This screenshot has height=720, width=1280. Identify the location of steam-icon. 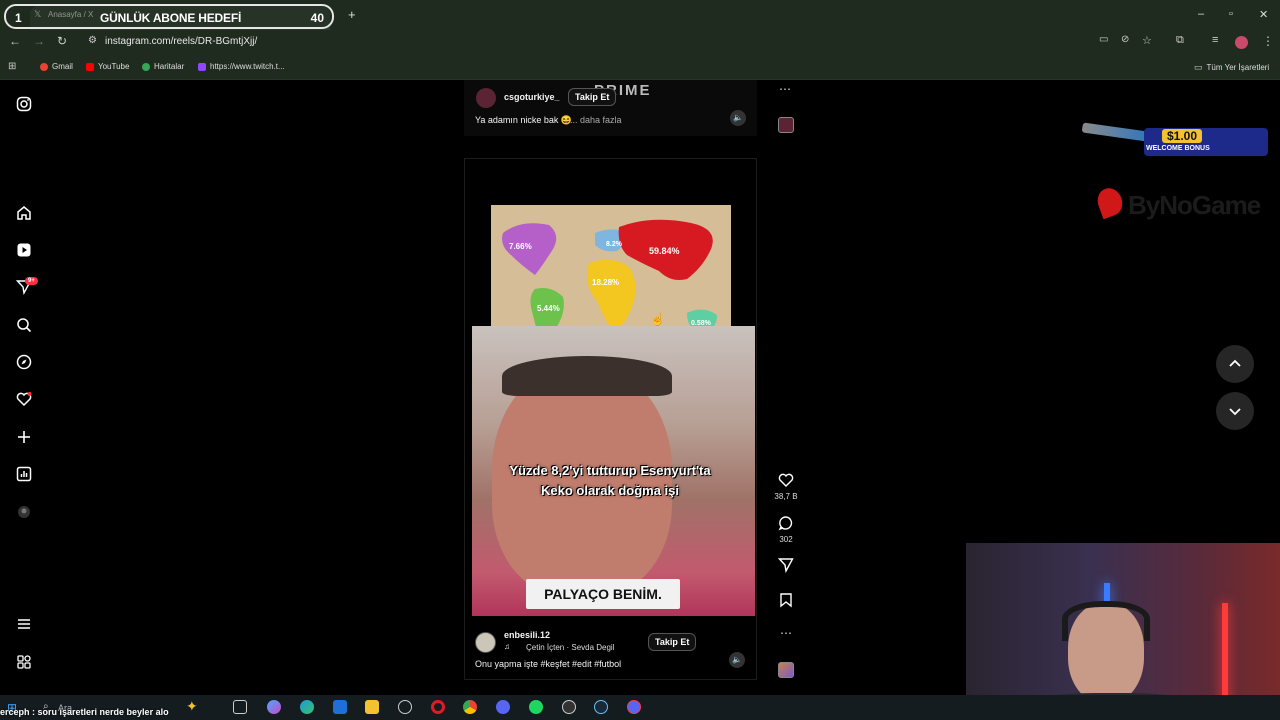
(601, 707).